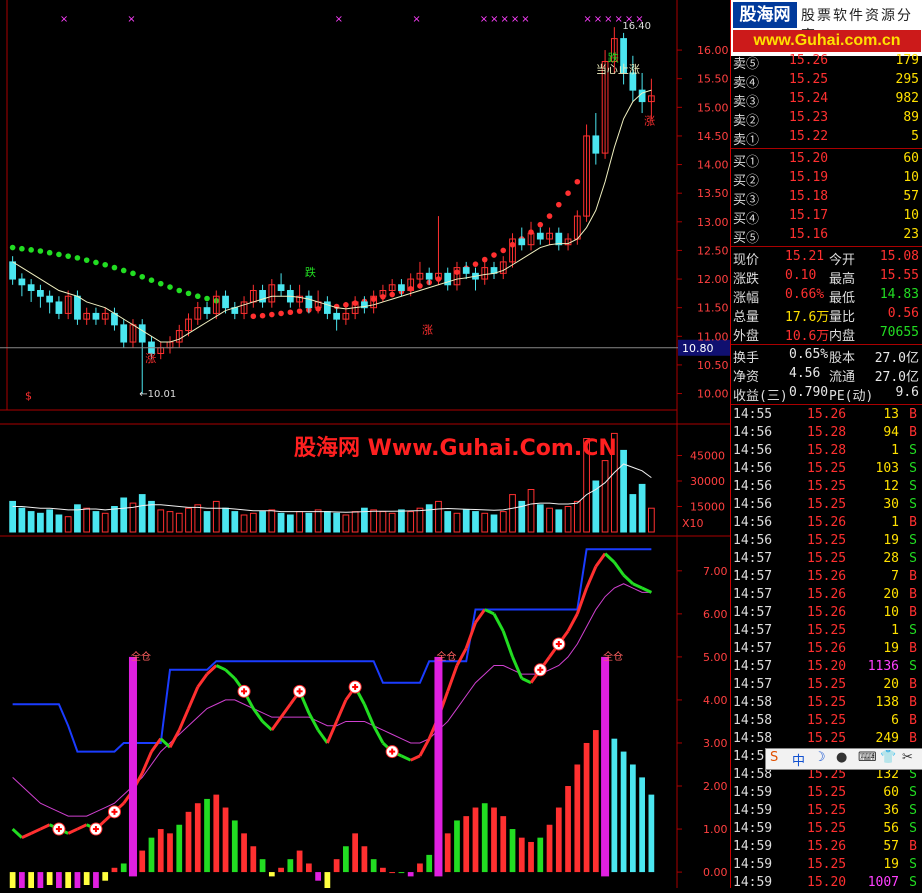 The height and width of the screenshot is (893, 922). What do you see at coordinates (907, 98) in the screenshot?
I see `sell-volume: 982` at bounding box center [907, 98].